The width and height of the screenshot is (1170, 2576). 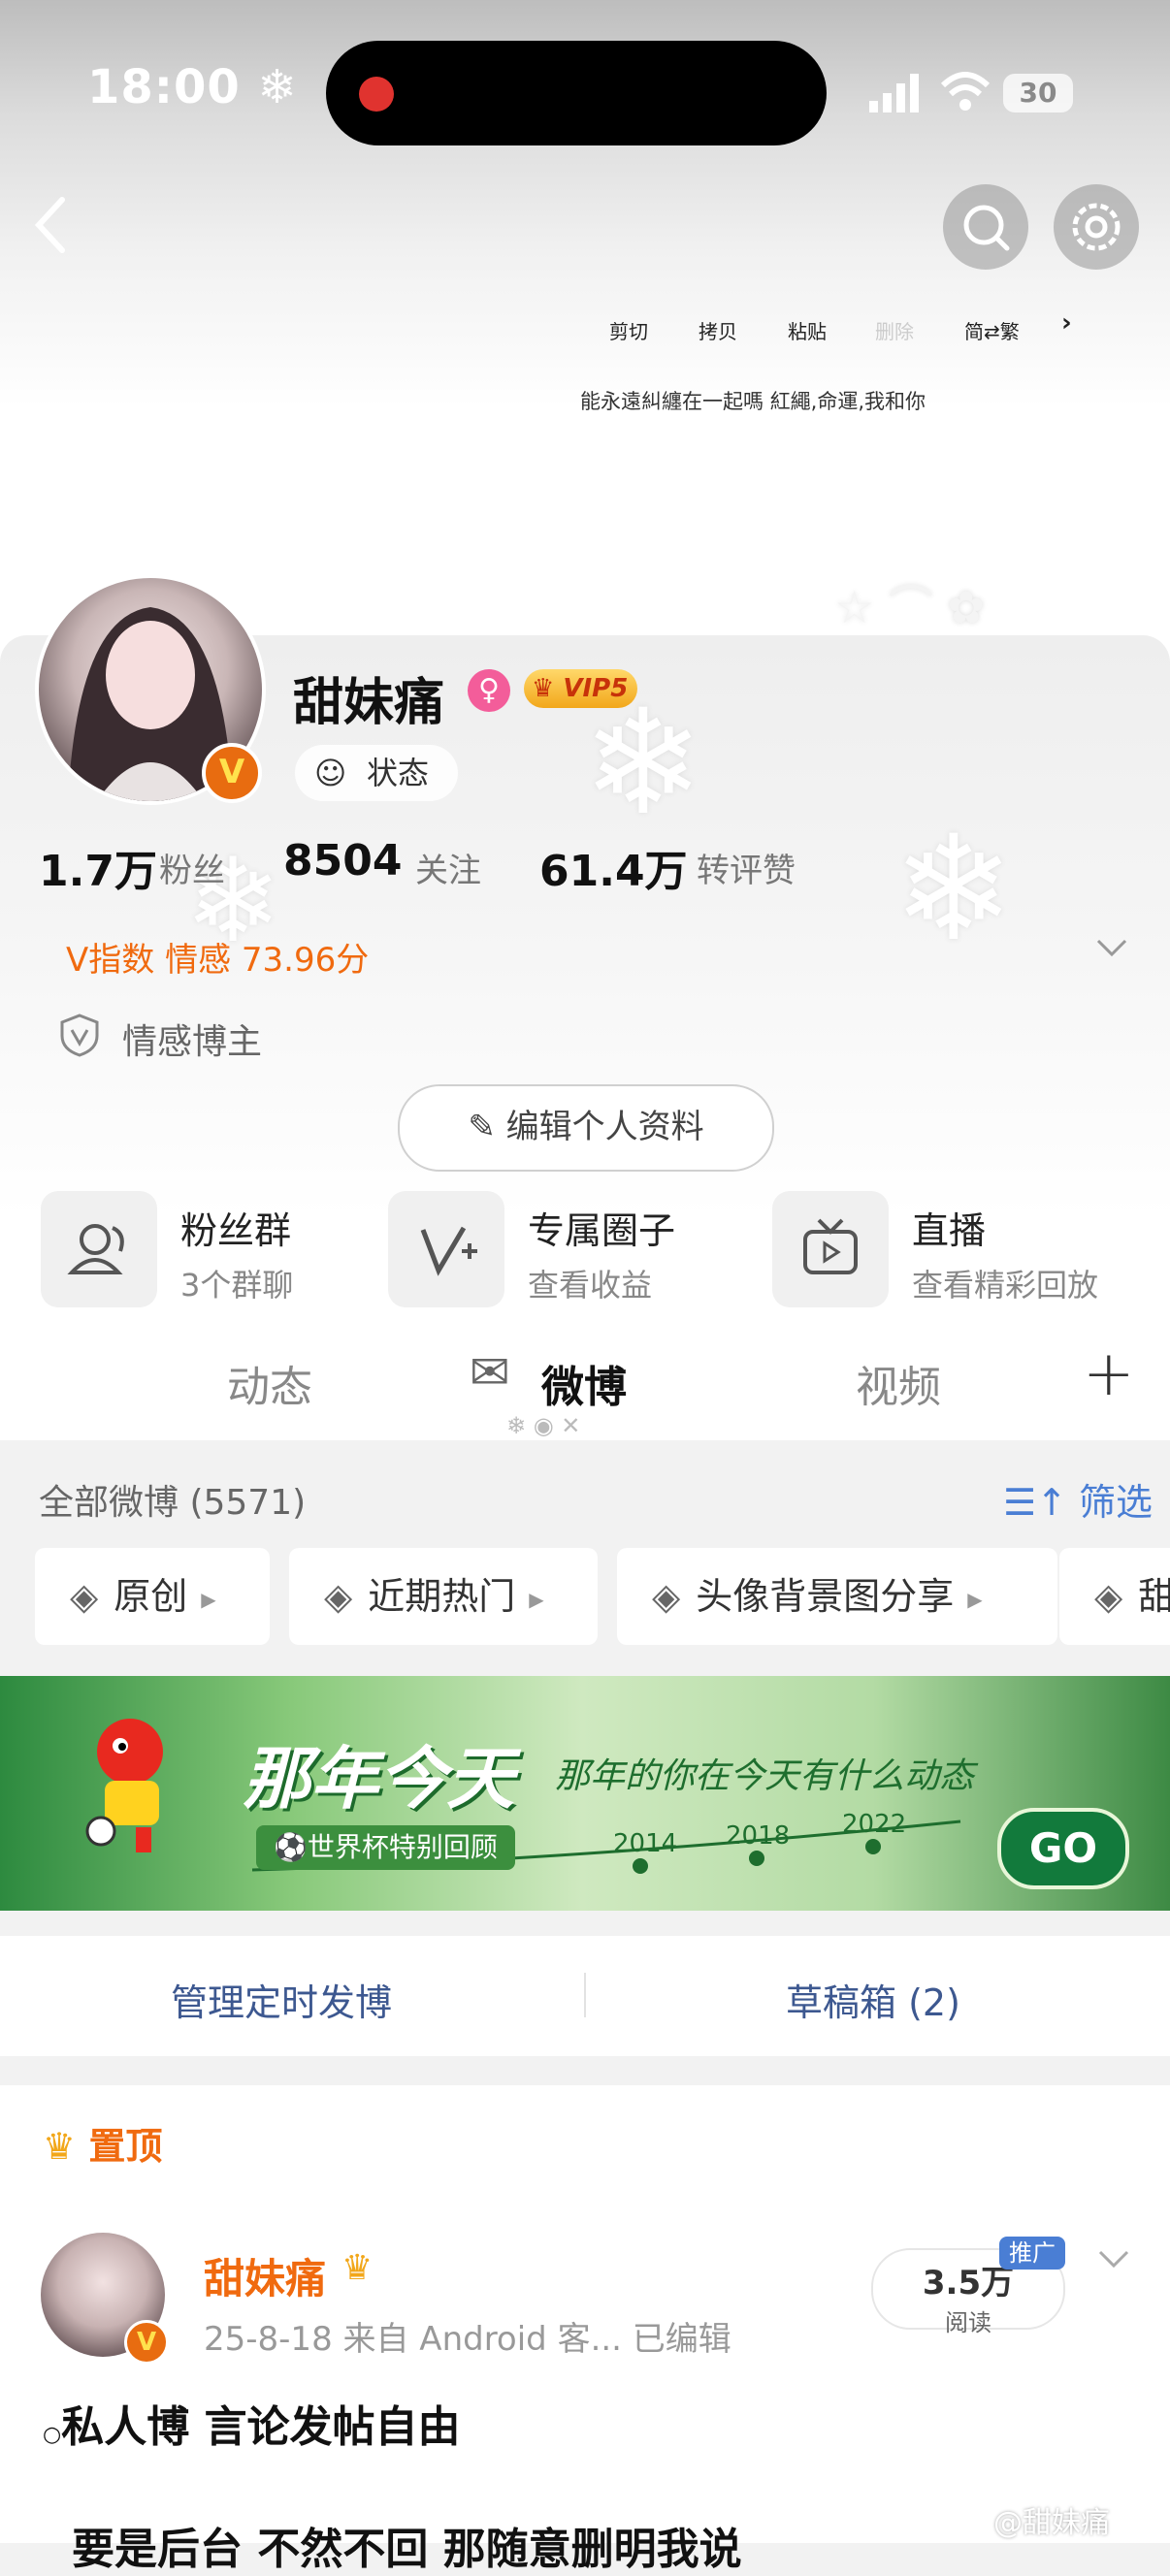 What do you see at coordinates (898, 1383) in the screenshot?
I see `tab-video: 视频` at bounding box center [898, 1383].